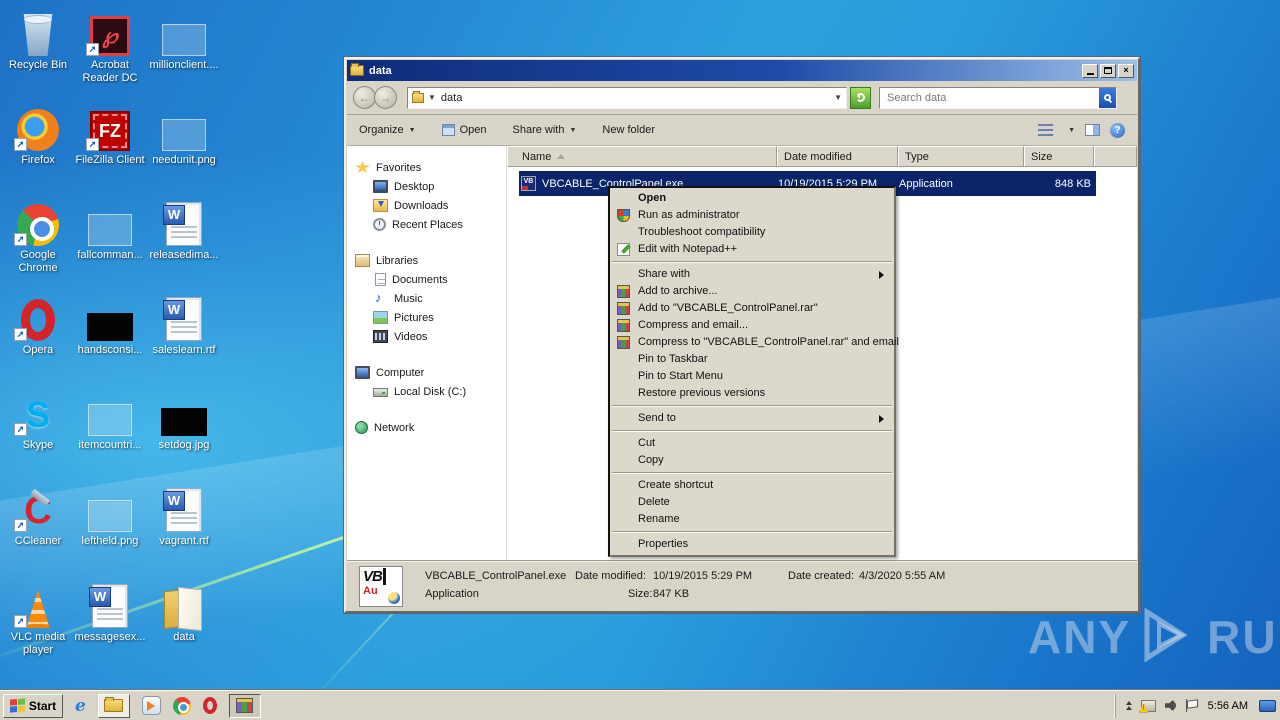 The image size is (1280, 720). Describe the element at coordinates (742, 70) in the screenshot. I see `window-titlebar: data ×` at that location.